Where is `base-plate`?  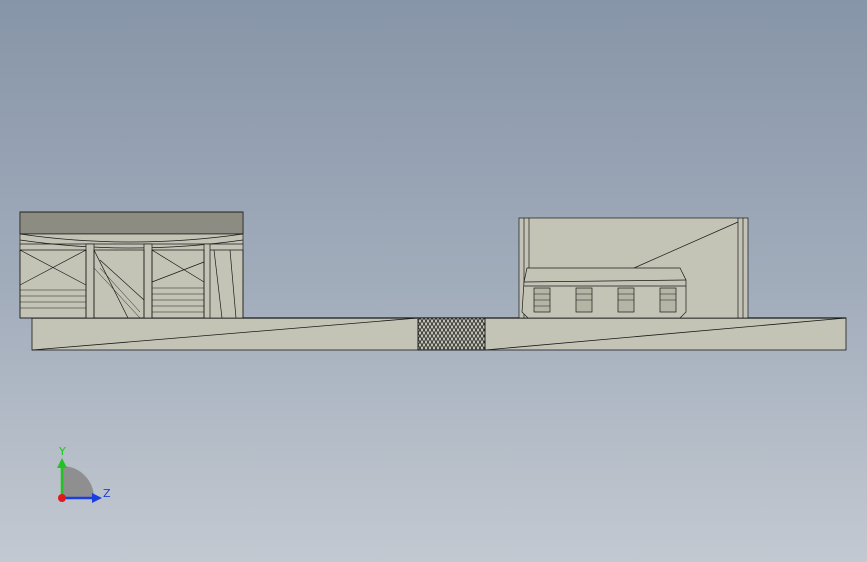
base-plate is located at coordinates (439, 334).